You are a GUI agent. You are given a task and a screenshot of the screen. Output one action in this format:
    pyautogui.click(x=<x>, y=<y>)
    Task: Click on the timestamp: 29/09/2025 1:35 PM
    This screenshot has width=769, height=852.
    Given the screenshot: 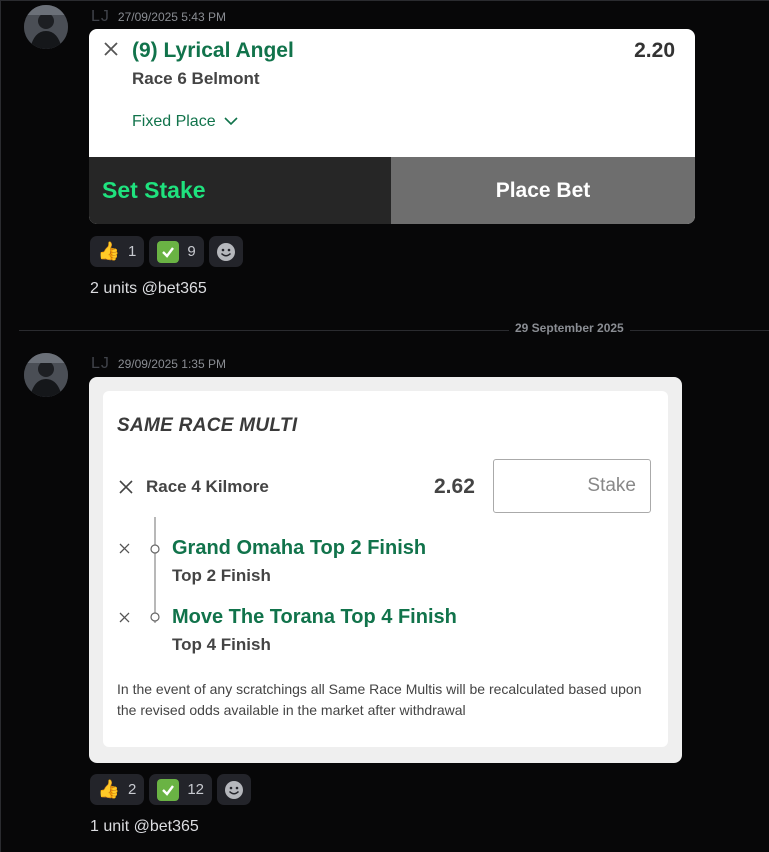 What is the action you would take?
    pyautogui.click(x=171, y=364)
    